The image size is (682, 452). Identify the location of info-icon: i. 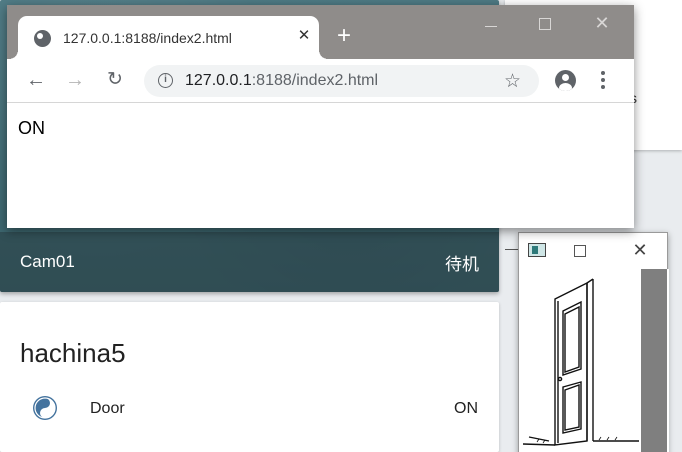
(165, 80).